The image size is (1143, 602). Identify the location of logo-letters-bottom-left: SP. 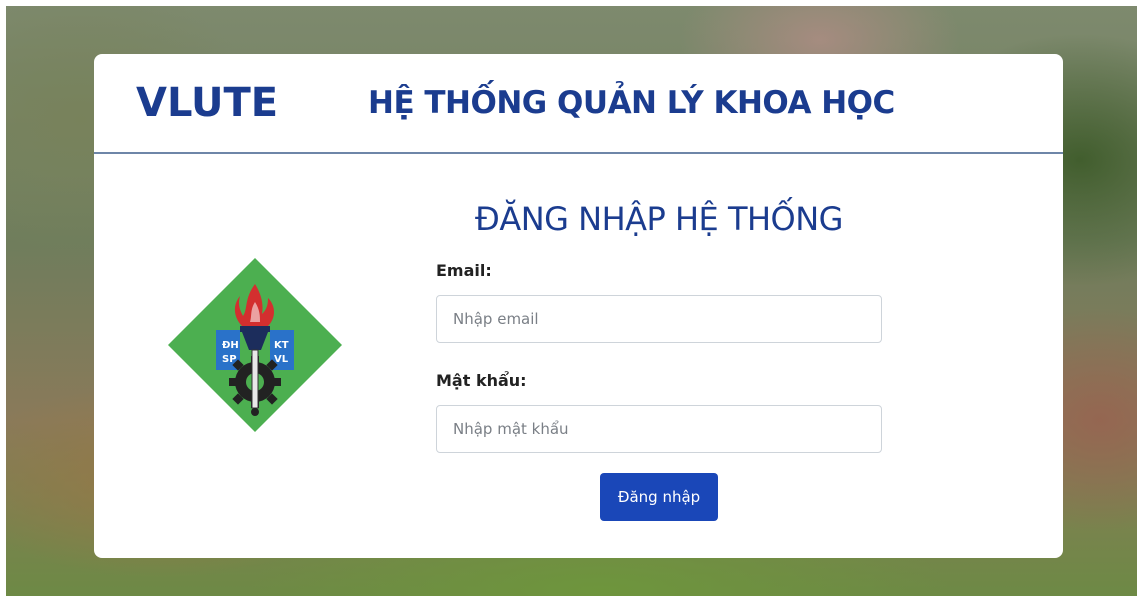
(229, 359).